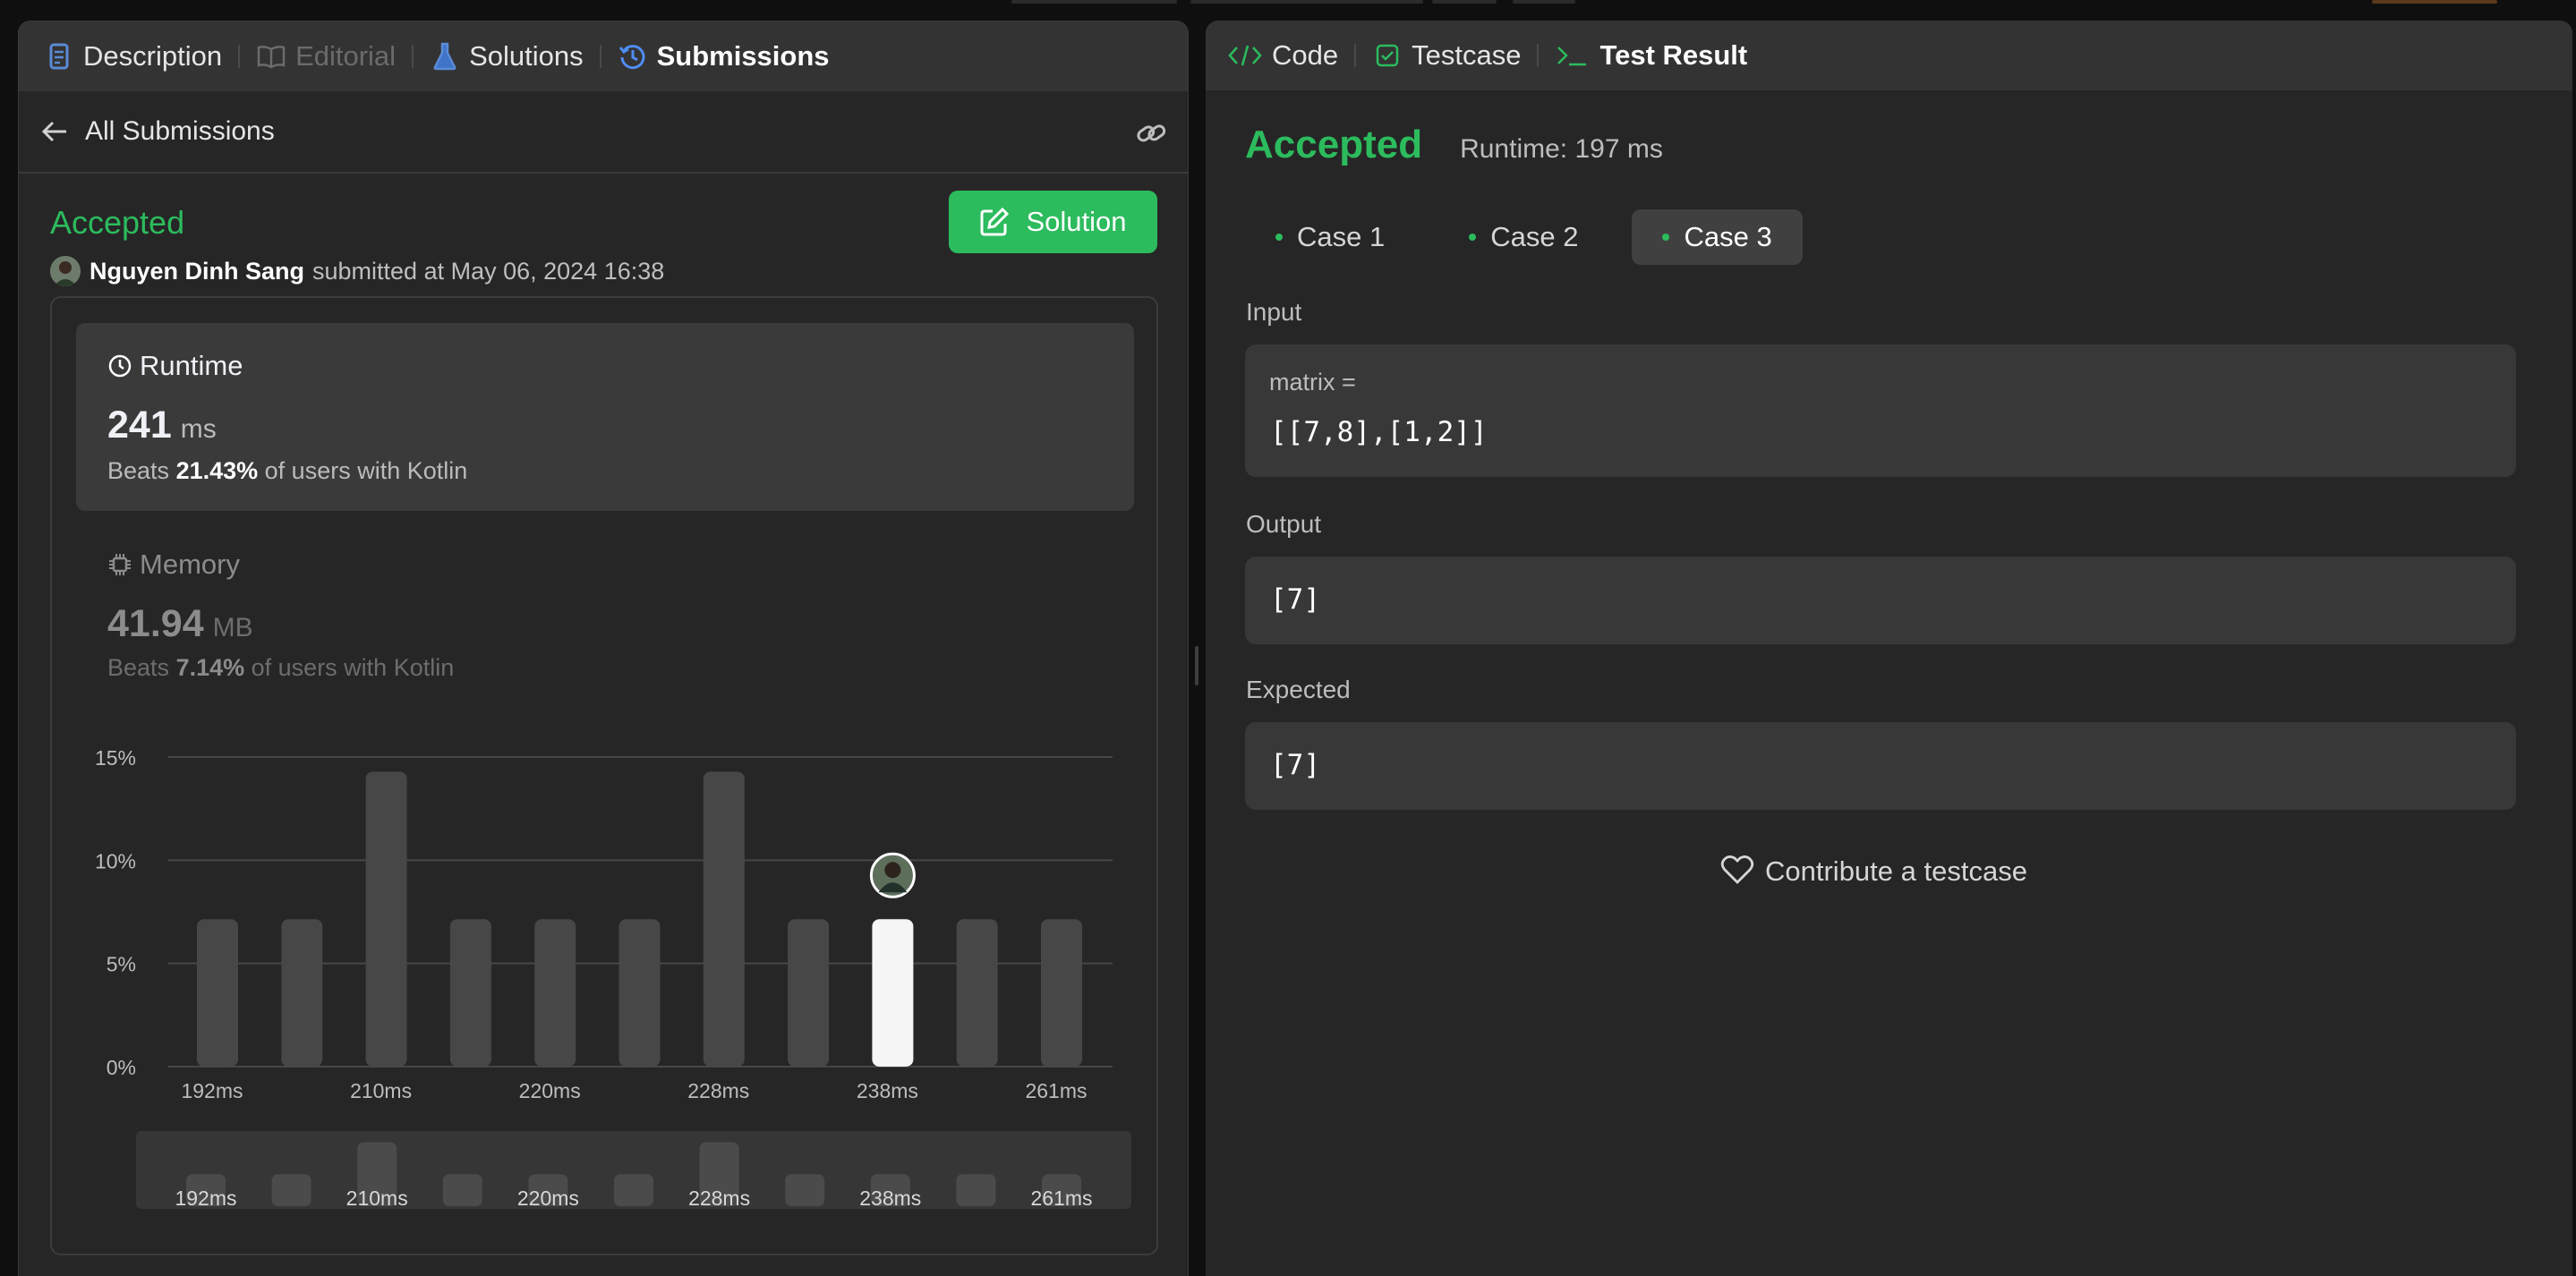  I want to click on runtime-number: 241, so click(139, 425).